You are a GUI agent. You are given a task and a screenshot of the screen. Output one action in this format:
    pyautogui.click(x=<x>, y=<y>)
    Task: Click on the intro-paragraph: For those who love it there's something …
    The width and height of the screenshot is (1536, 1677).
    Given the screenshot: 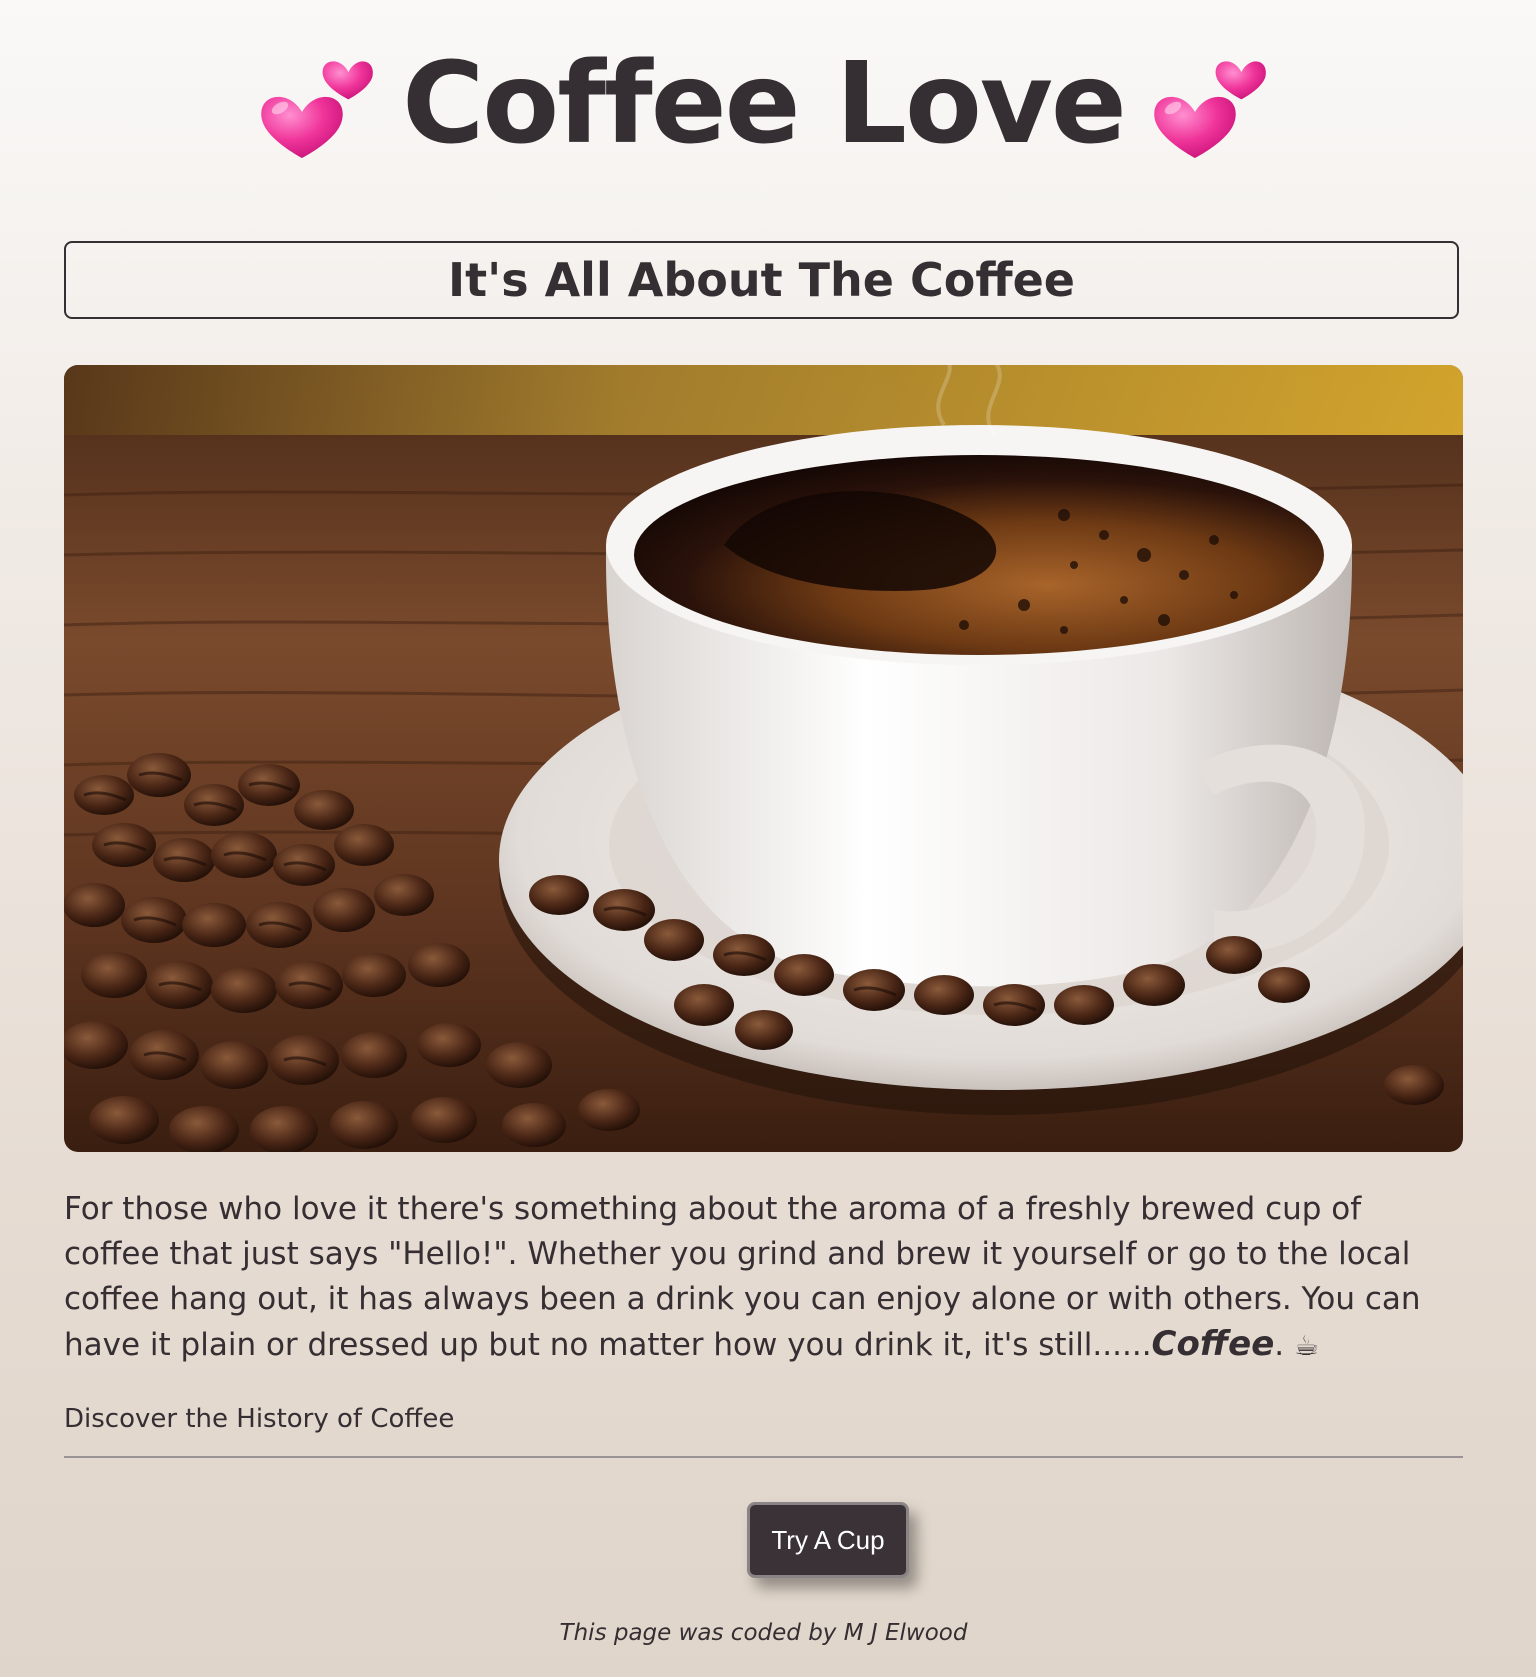 What is the action you would take?
    pyautogui.click(x=763, y=1277)
    